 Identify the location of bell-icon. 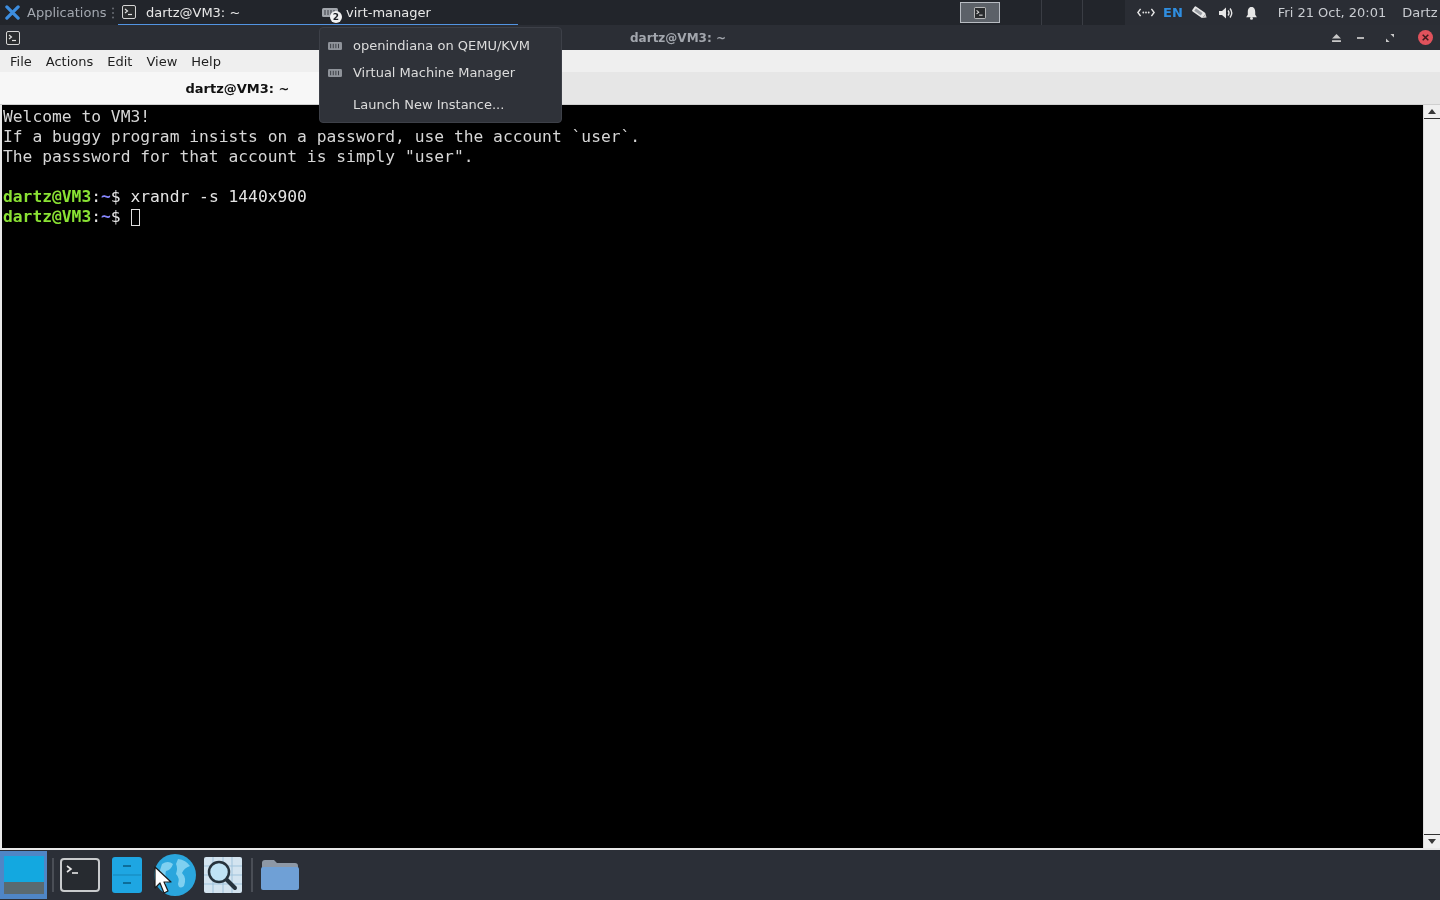
(1251, 12).